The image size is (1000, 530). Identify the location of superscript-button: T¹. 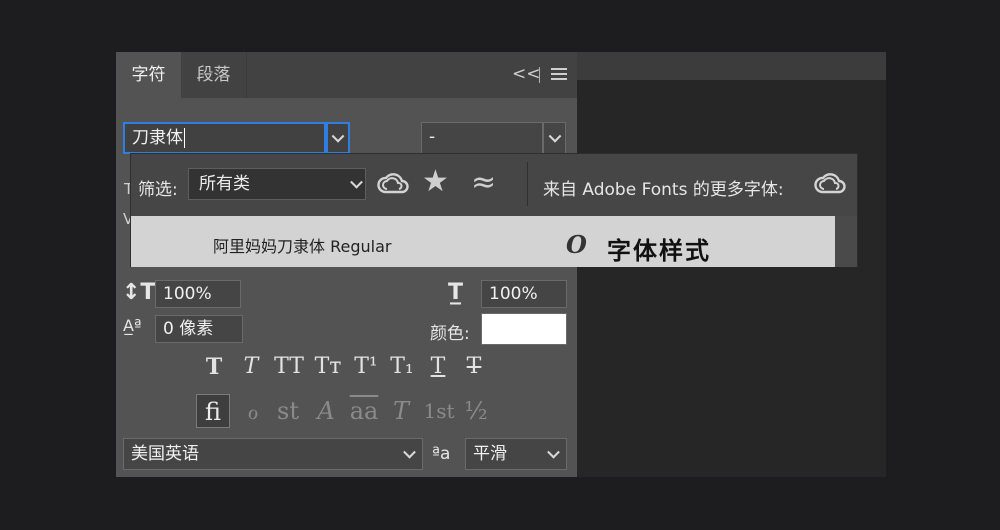
(366, 367).